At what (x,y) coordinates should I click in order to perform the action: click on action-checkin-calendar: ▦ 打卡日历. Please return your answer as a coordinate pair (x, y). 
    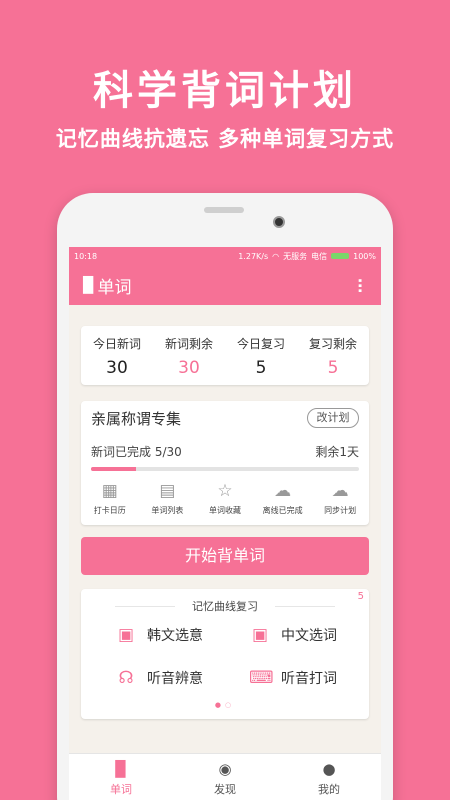
    Looking at the image, I should click on (110, 498).